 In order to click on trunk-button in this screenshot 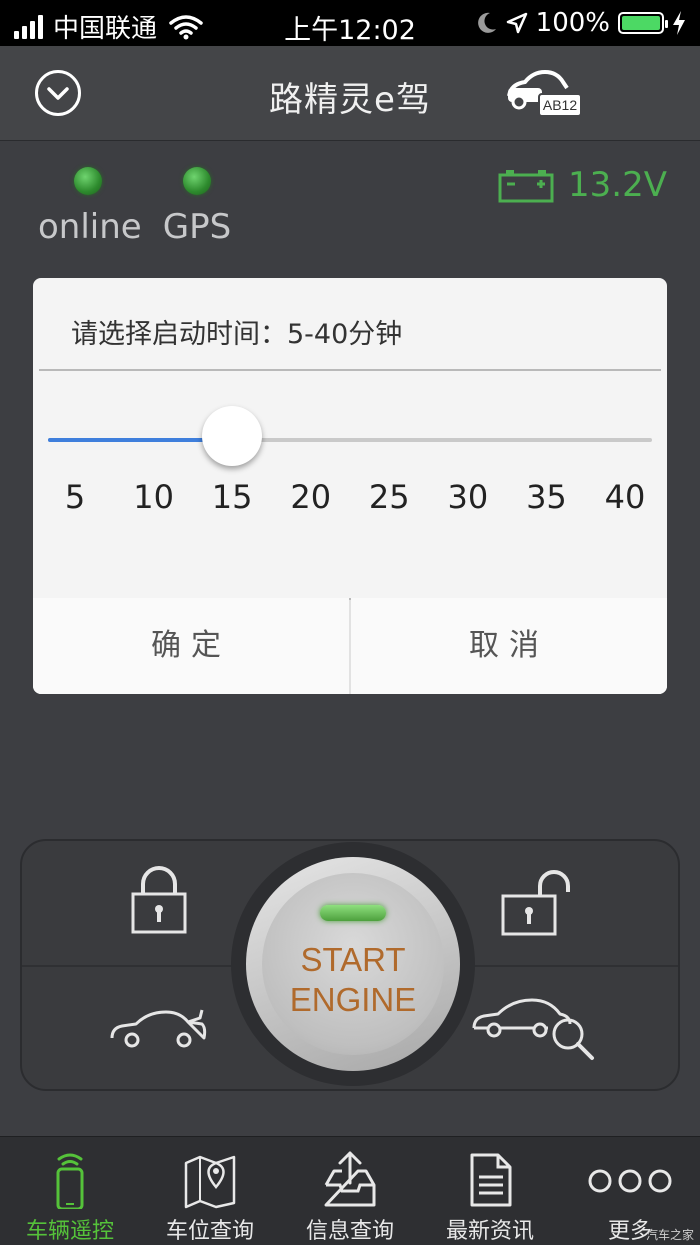, I will do `click(158, 1028)`.